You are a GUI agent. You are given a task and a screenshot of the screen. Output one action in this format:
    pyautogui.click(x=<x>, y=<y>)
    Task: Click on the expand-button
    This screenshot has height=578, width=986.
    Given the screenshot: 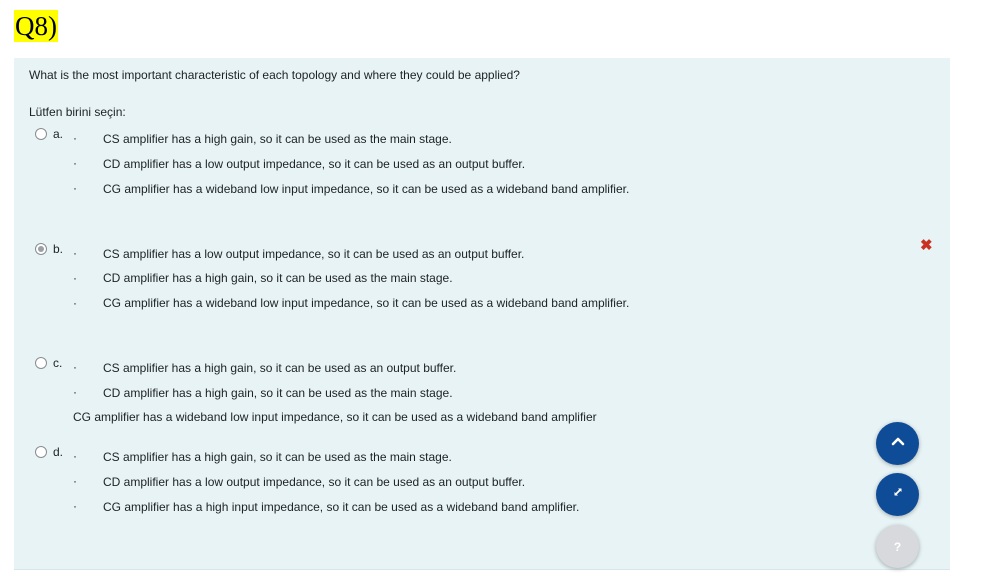 What is the action you would take?
    pyautogui.click(x=897, y=494)
    